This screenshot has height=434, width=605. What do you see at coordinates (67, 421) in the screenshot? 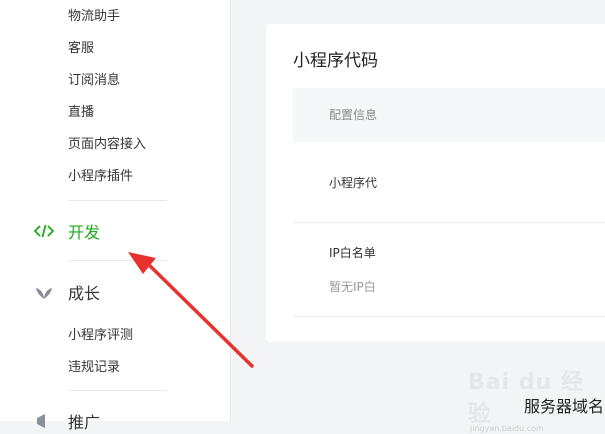
I see `sidebar-section-promo: 推广` at bounding box center [67, 421].